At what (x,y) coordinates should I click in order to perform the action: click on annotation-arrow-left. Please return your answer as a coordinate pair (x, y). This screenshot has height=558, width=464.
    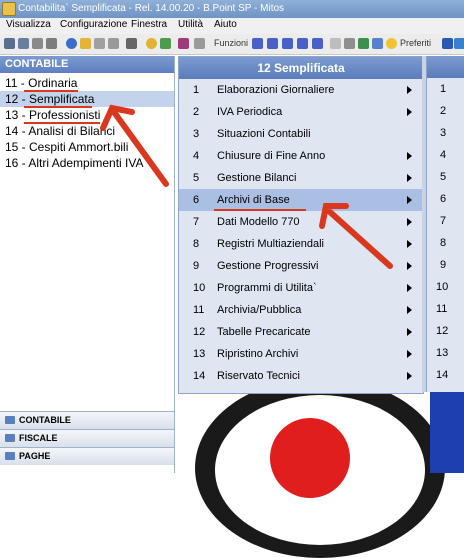
    Looking at the image, I should click on (140, 148).